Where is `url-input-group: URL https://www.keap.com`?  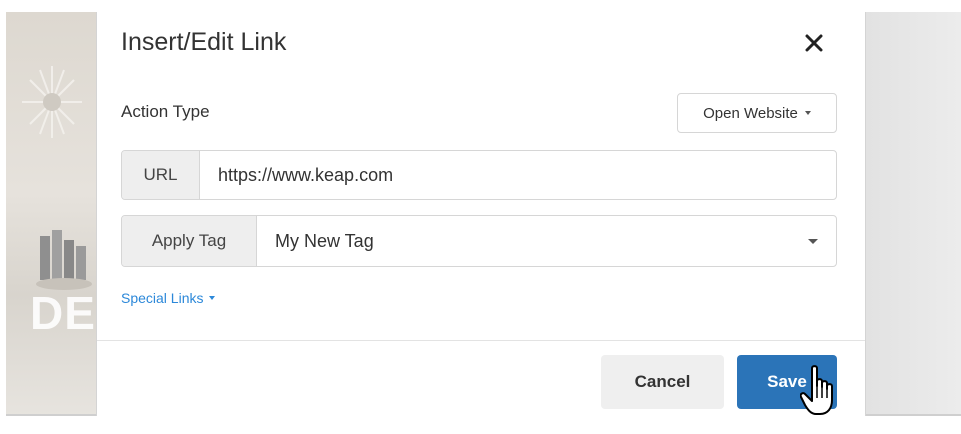 url-input-group: URL https://www.keap.com is located at coordinates (479, 175).